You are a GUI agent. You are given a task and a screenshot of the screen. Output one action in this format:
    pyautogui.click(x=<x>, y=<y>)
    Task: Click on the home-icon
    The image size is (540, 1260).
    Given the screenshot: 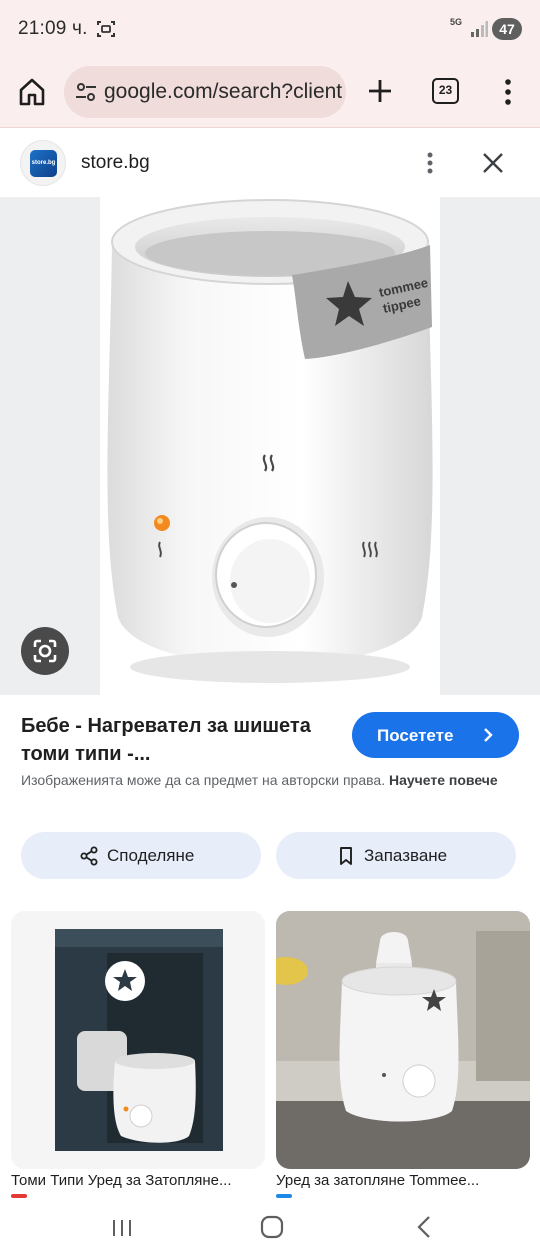 What is the action you would take?
    pyautogui.click(x=32, y=92)
    